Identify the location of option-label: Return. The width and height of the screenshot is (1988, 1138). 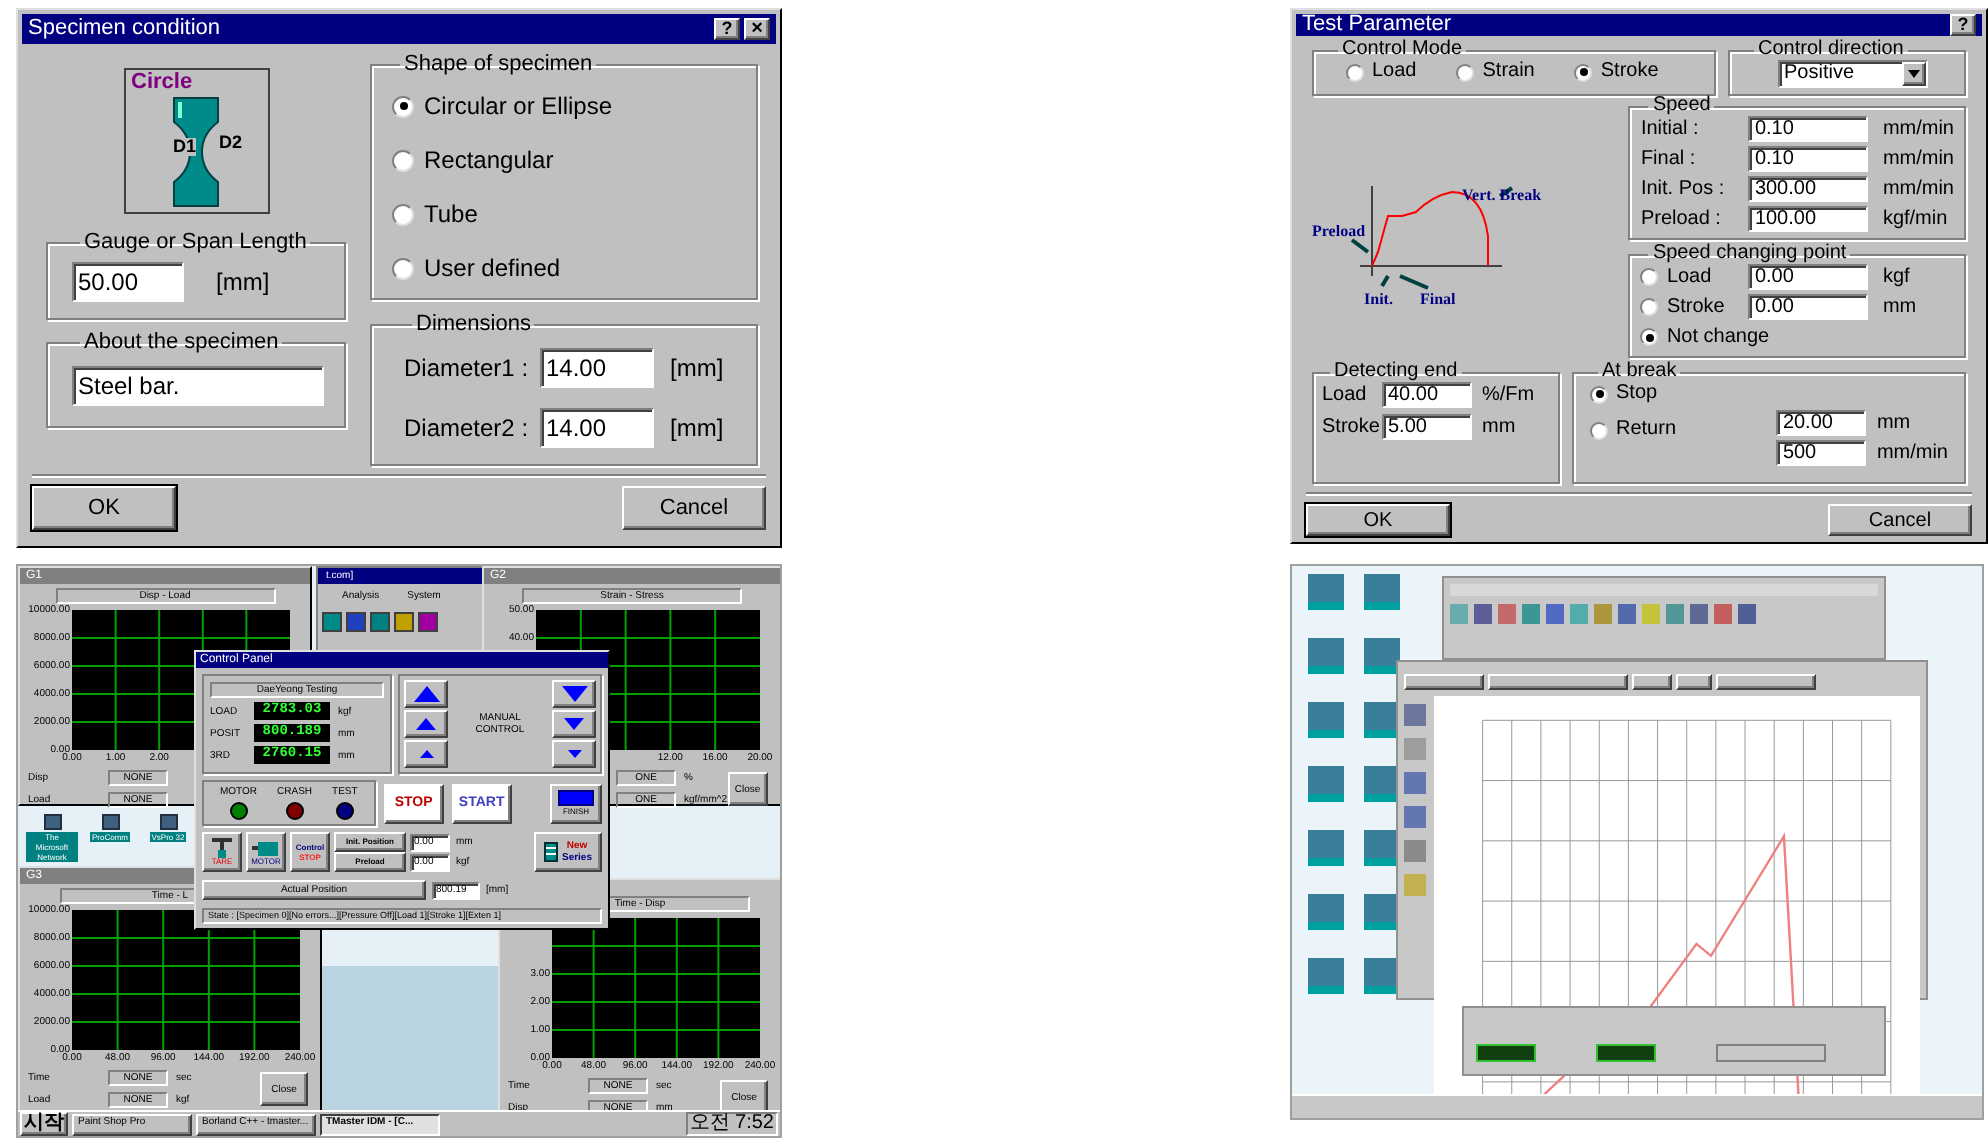
(1646, 430).